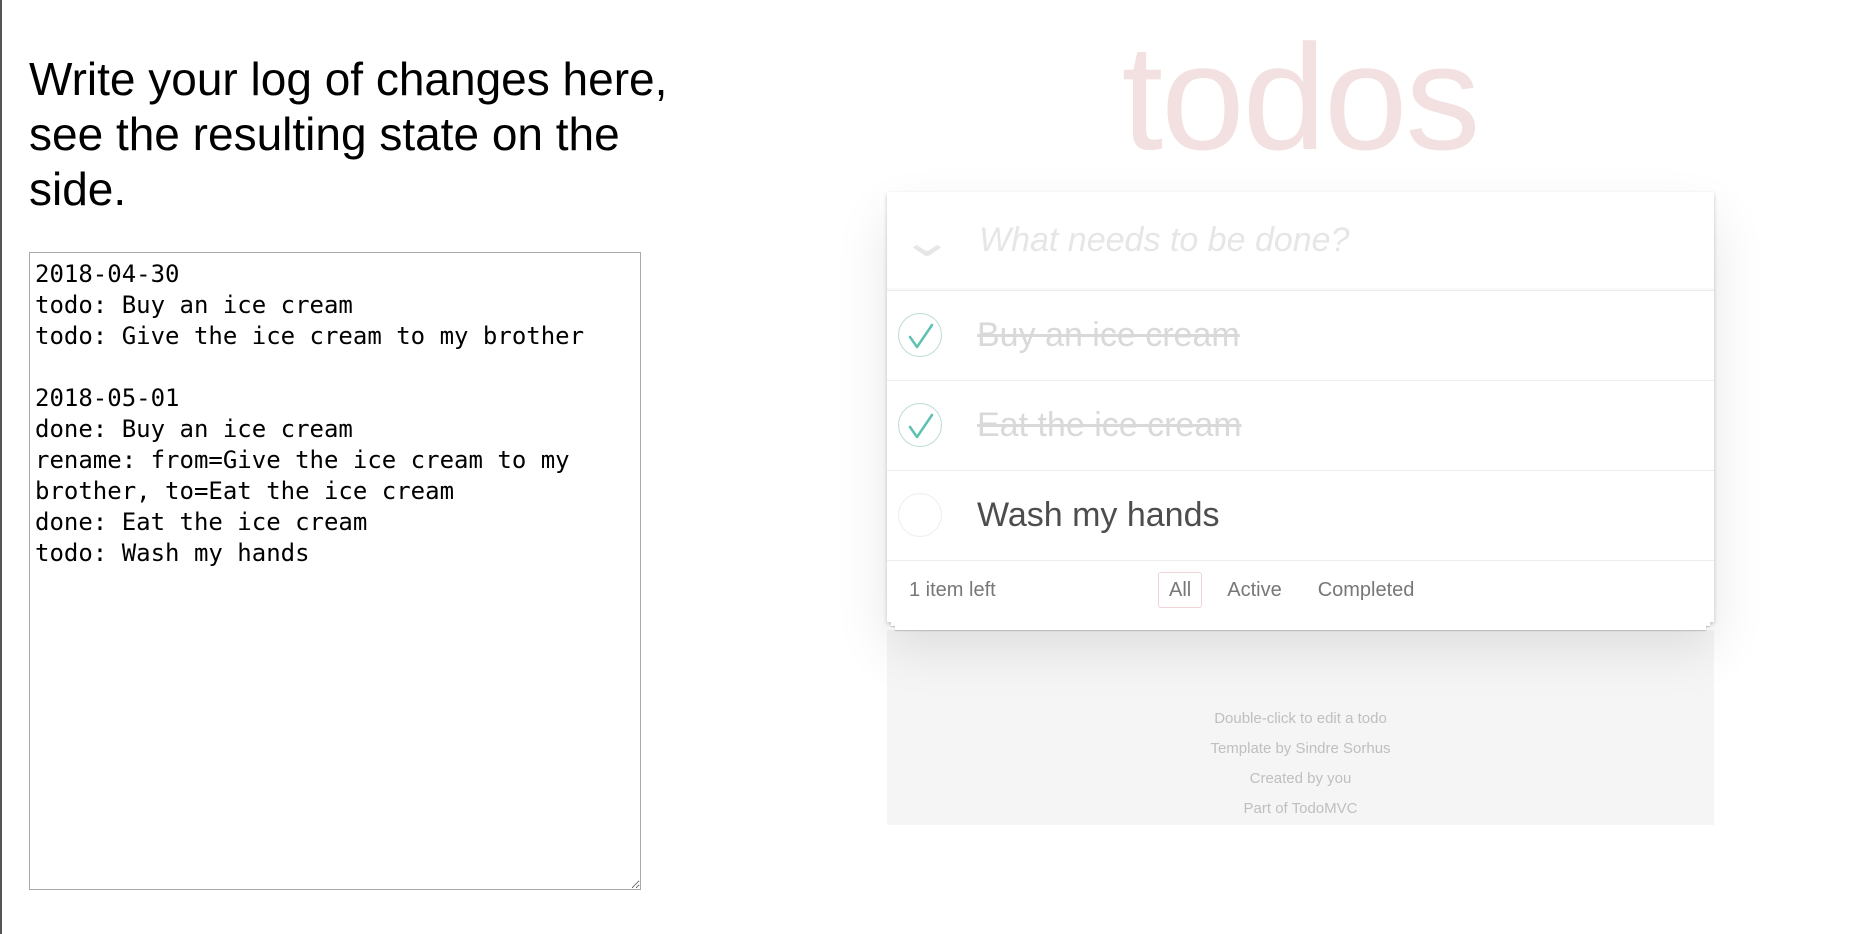 The width and height of the screenshot is (1862, 934). I want to click on todoapp-title: todos, so click(1301, 97).